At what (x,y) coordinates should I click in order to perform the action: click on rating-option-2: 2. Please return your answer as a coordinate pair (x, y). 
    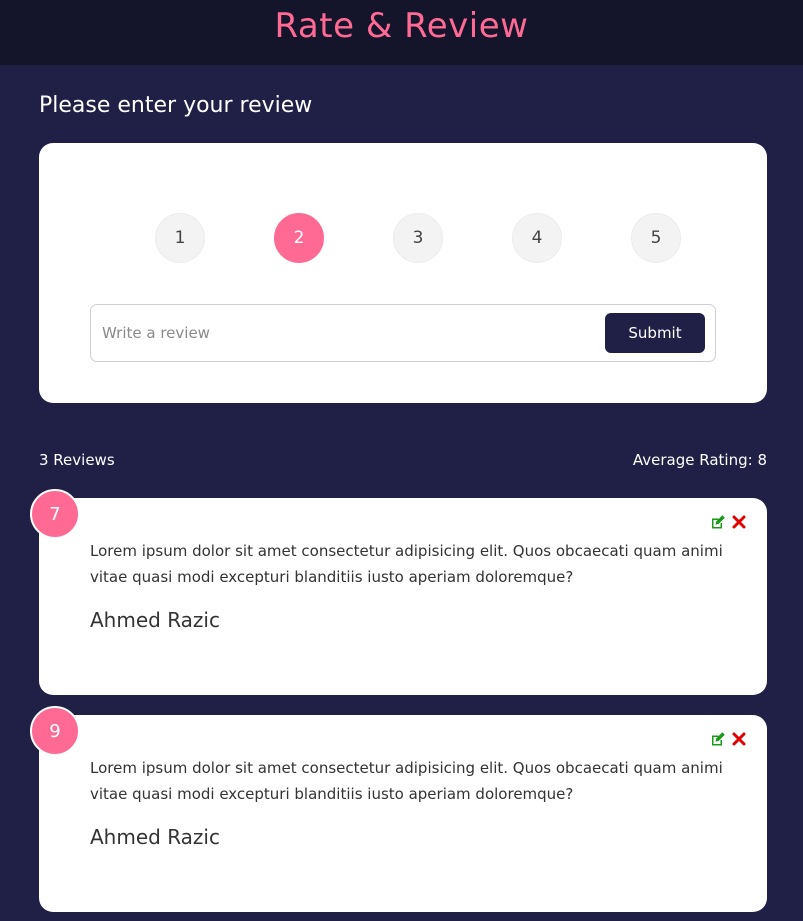
    Looking at the image, I should click on (299, 238).